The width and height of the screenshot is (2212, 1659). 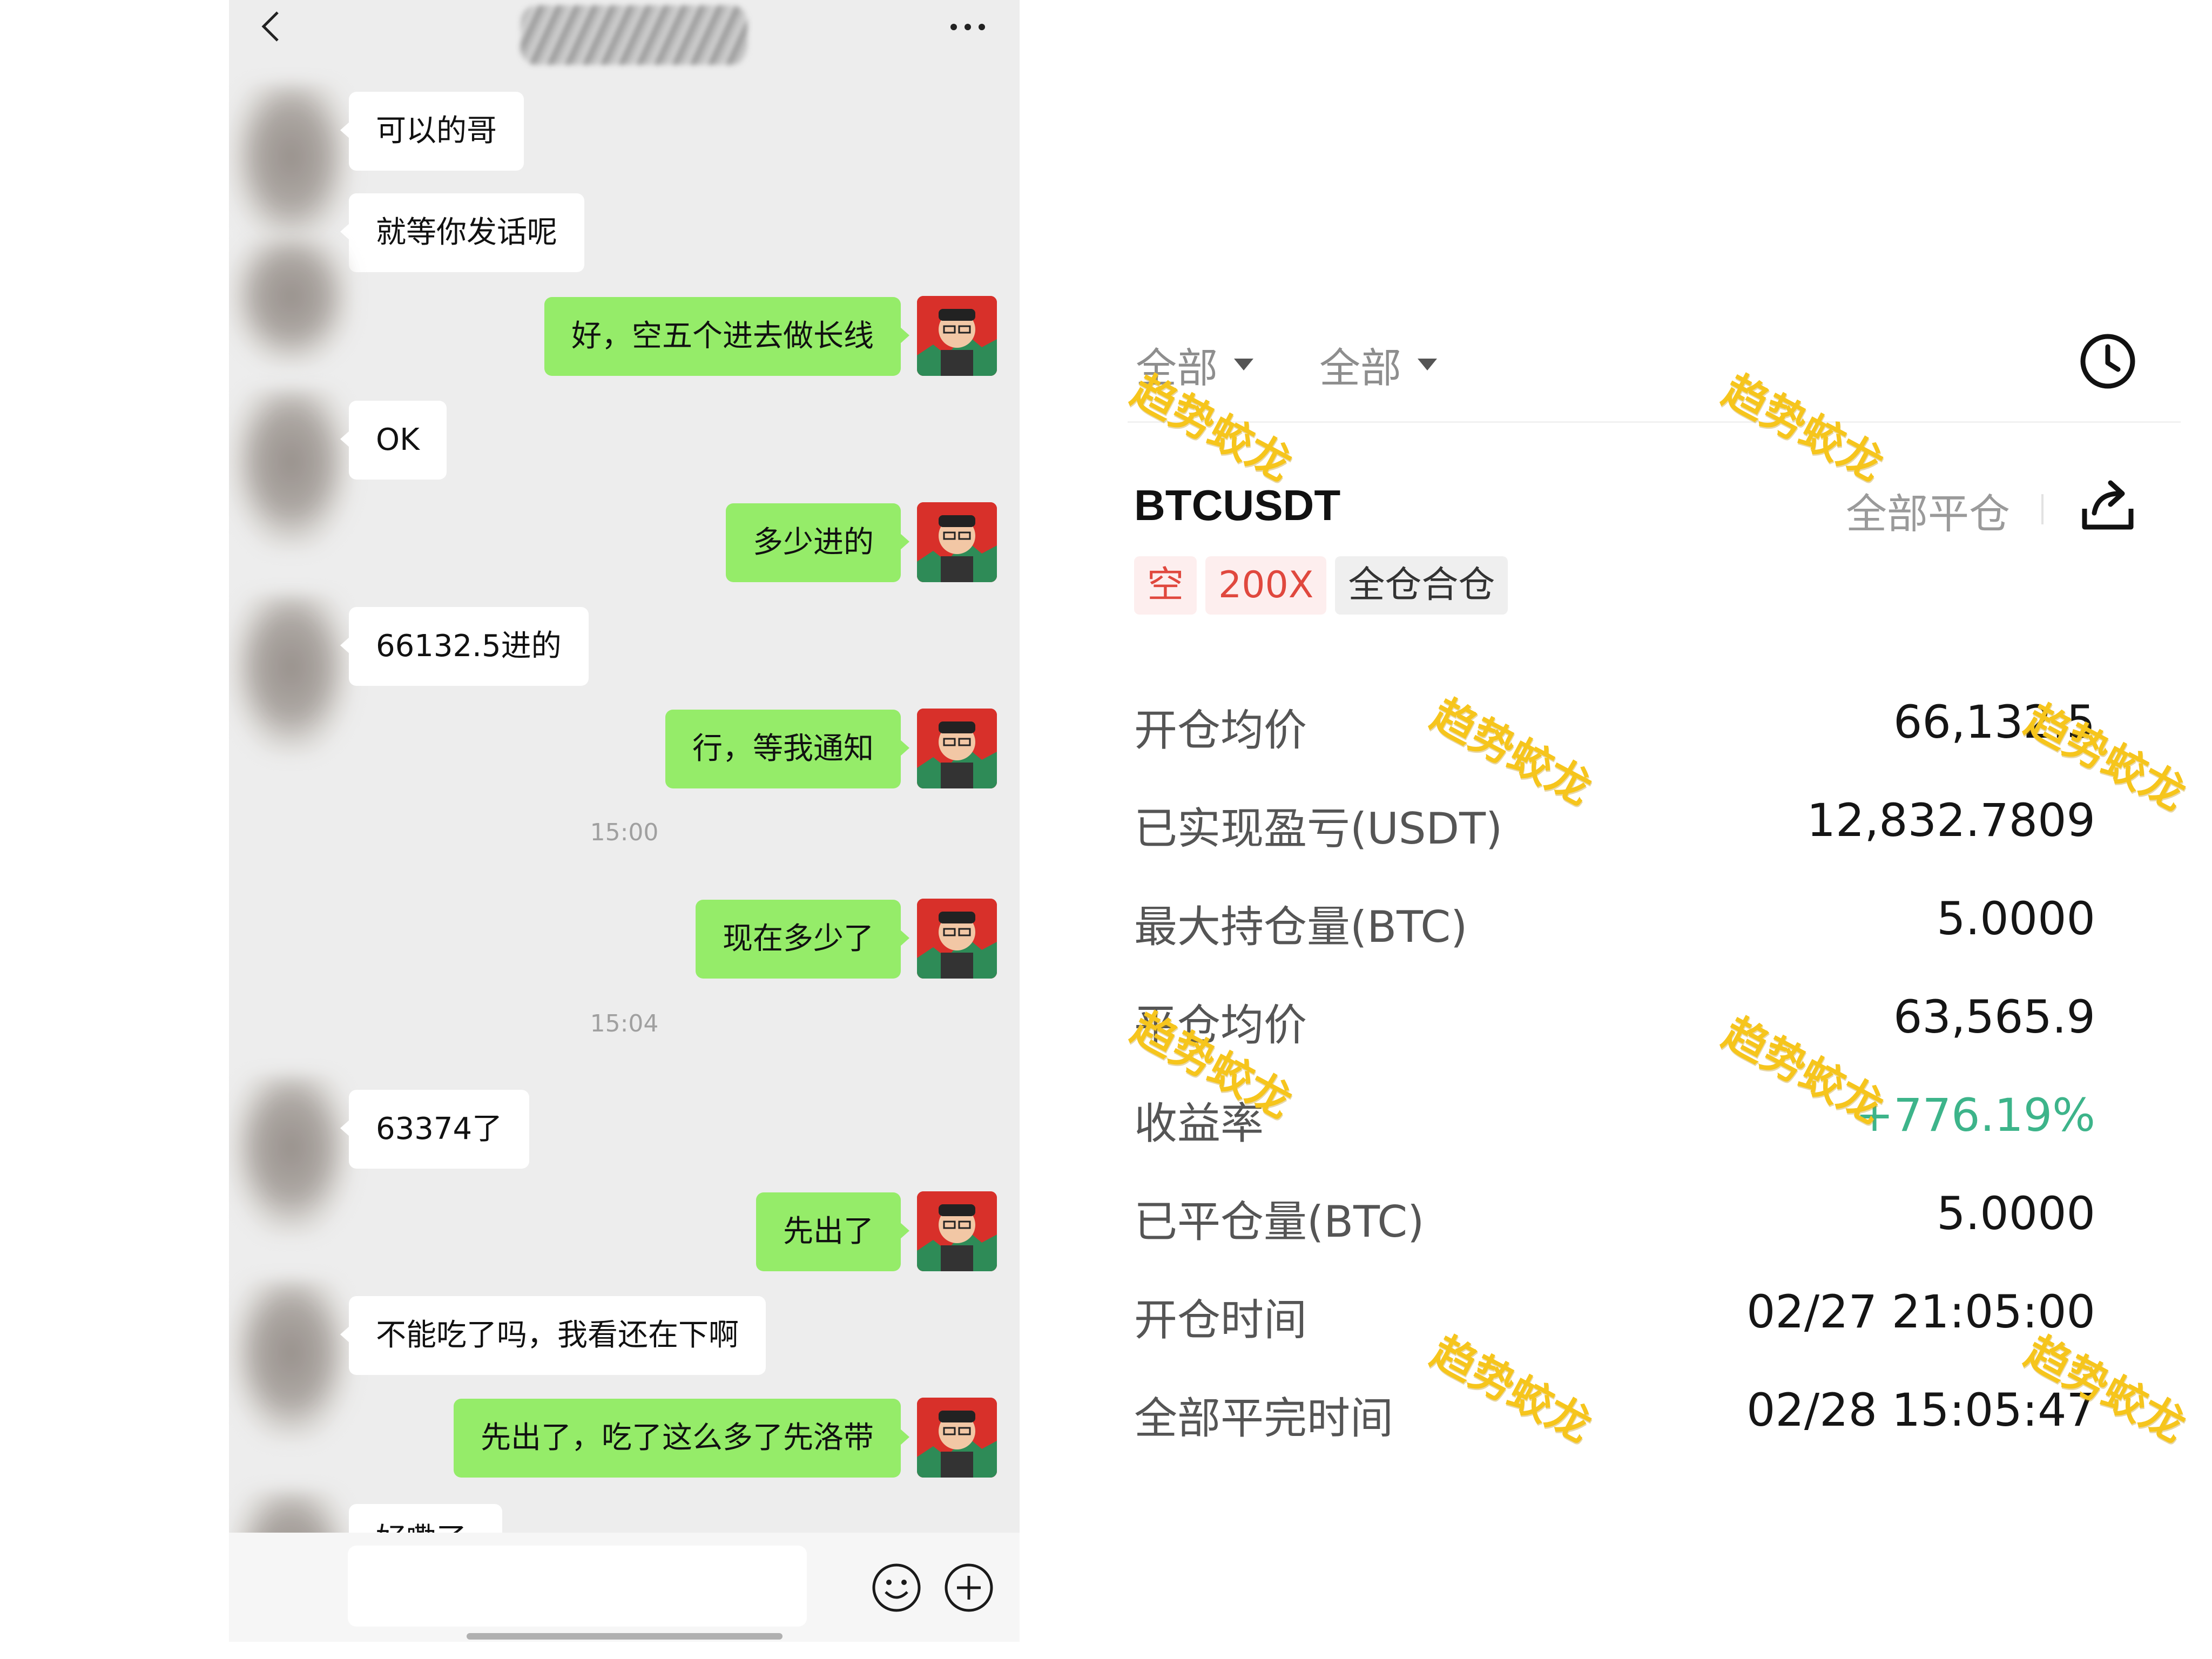 I want to click on back-button, so click(x=271, y=26).